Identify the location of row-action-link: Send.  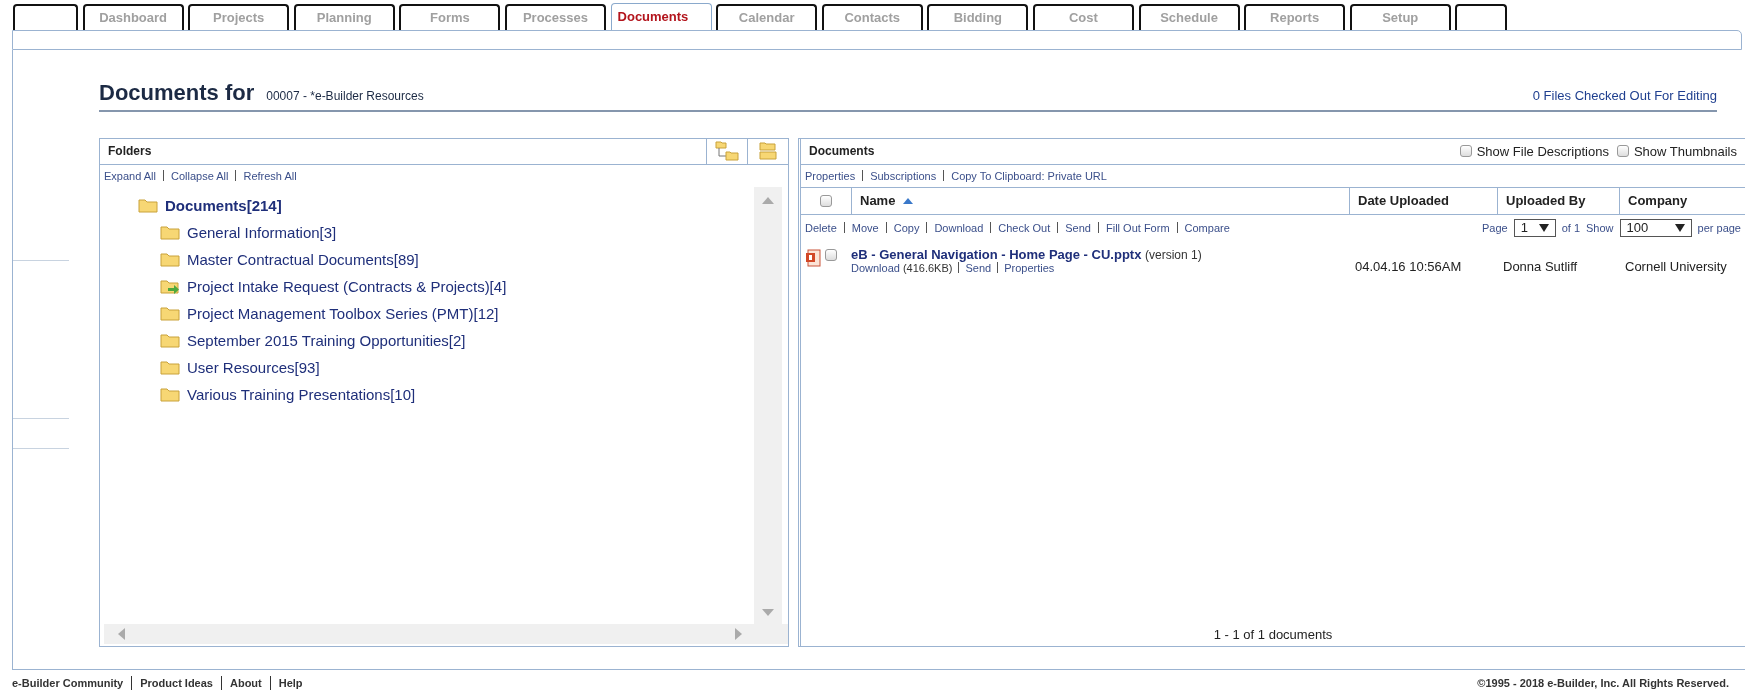
(978, 267).